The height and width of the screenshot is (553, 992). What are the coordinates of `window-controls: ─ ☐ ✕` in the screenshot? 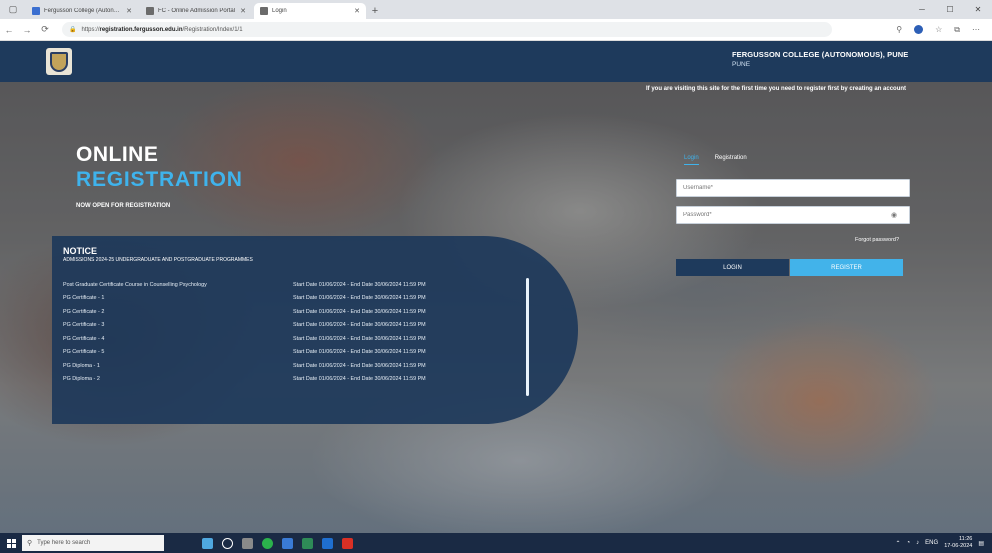 It's located at (950, 9).